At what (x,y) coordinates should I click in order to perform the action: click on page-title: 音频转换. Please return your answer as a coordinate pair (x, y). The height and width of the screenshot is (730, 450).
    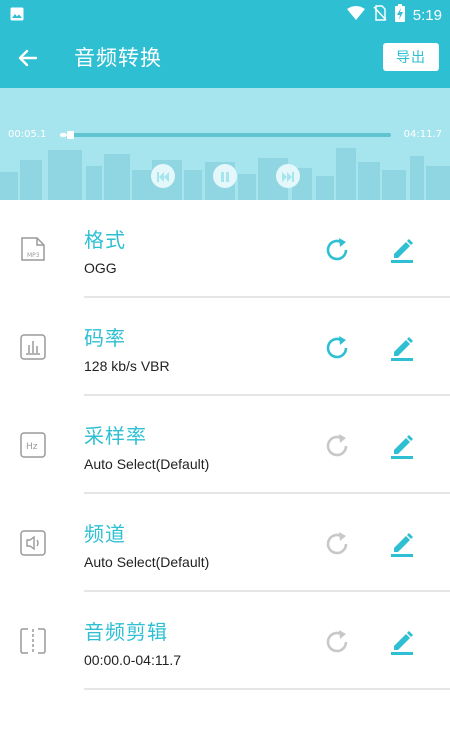
    Looking at the image, I should click on (118, 58).